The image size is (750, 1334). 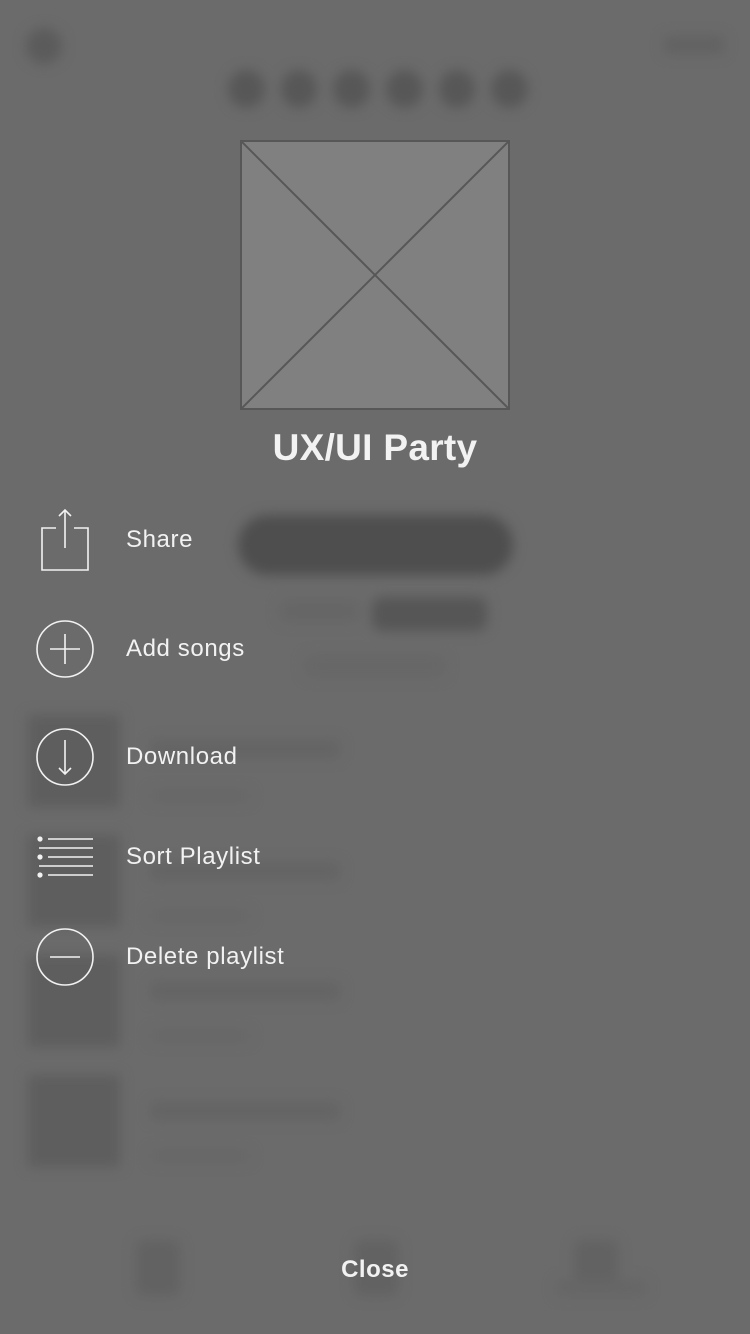 I want to click on song-thumbnail, so click(x=74, y=1121).